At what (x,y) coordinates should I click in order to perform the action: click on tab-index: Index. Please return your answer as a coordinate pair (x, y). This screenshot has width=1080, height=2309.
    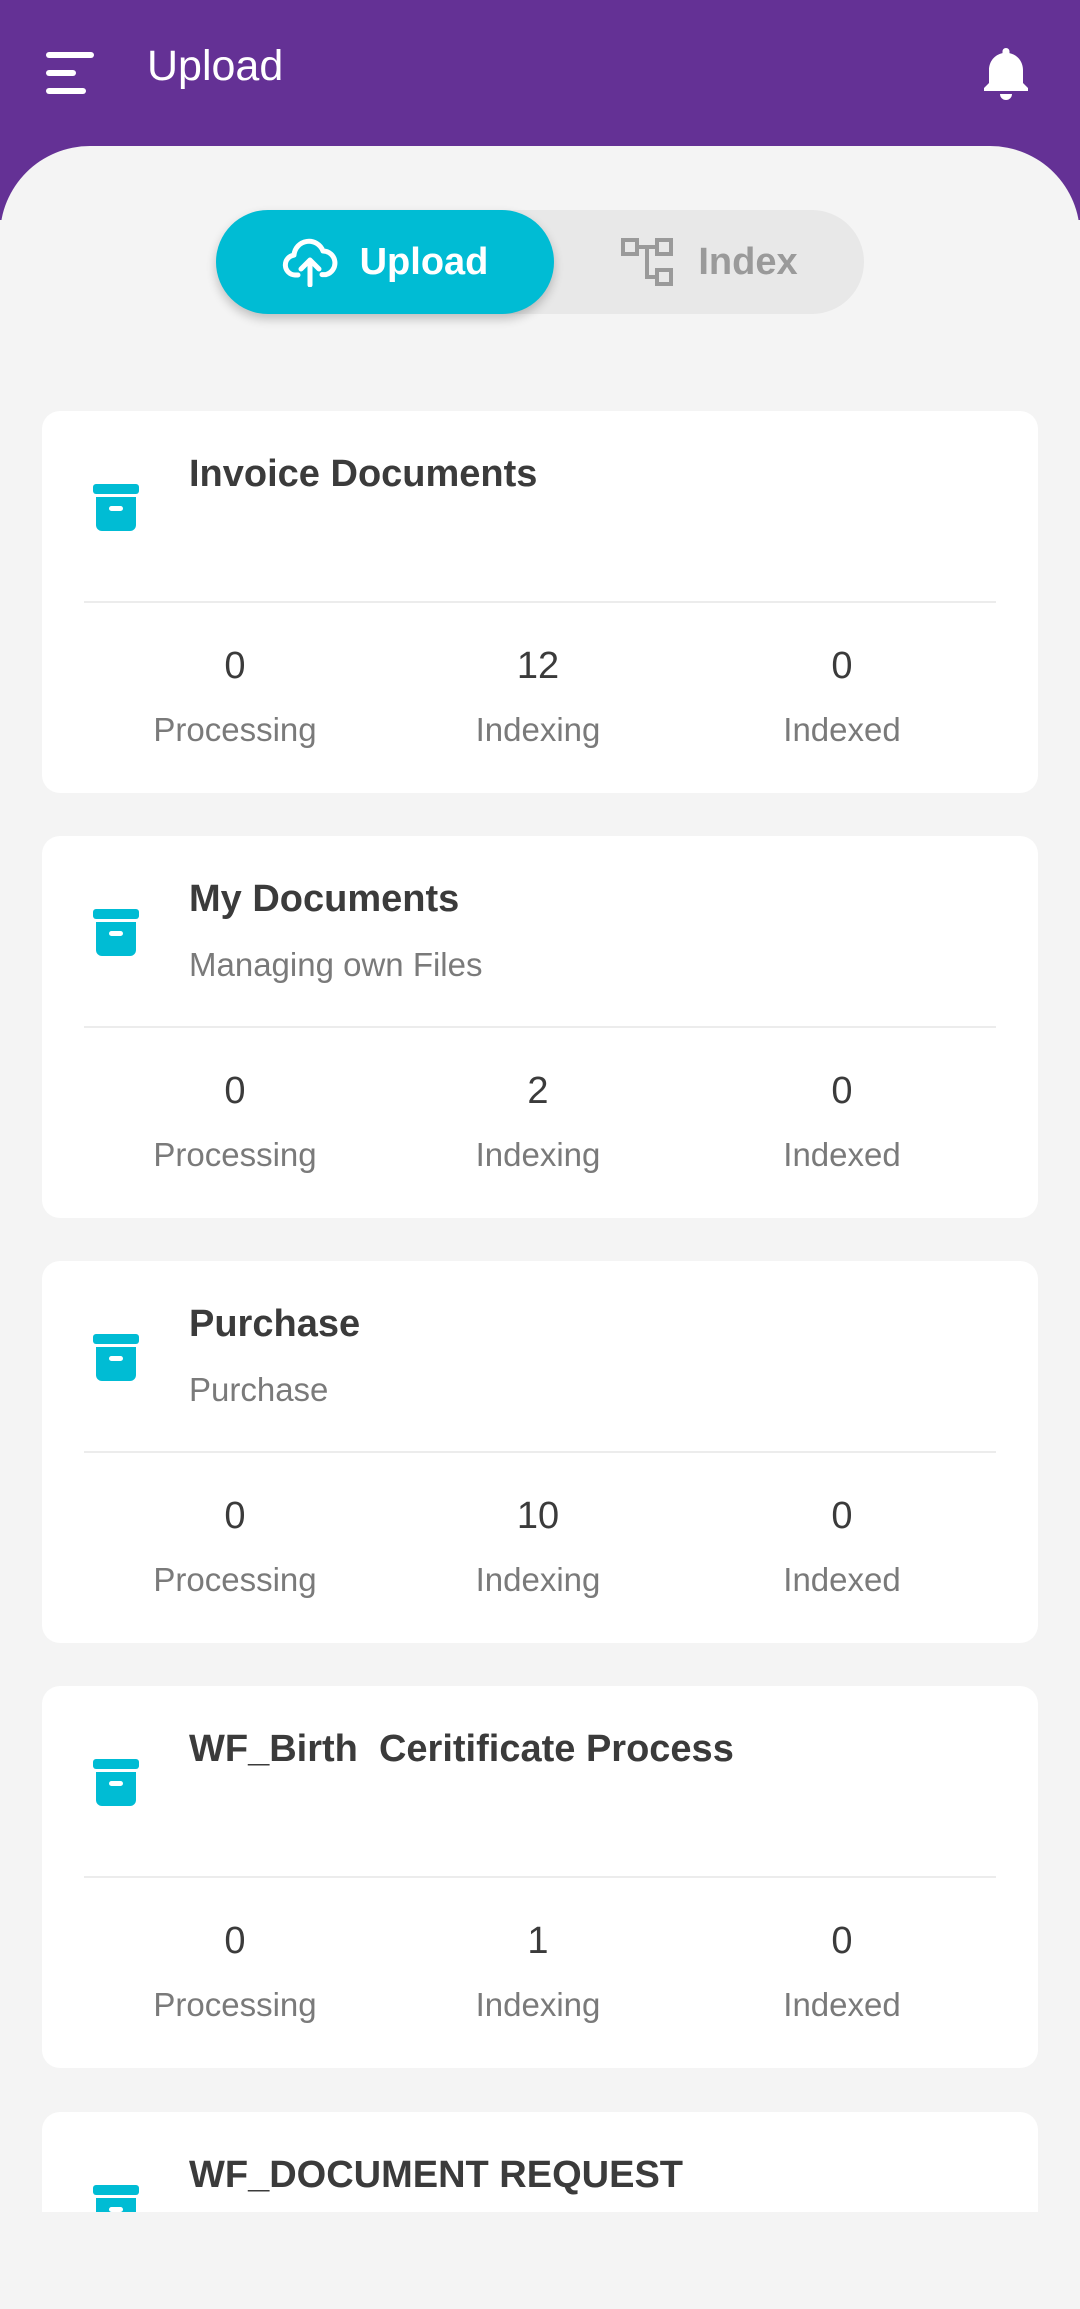
    Looking at the image, I should click on (709, 262).